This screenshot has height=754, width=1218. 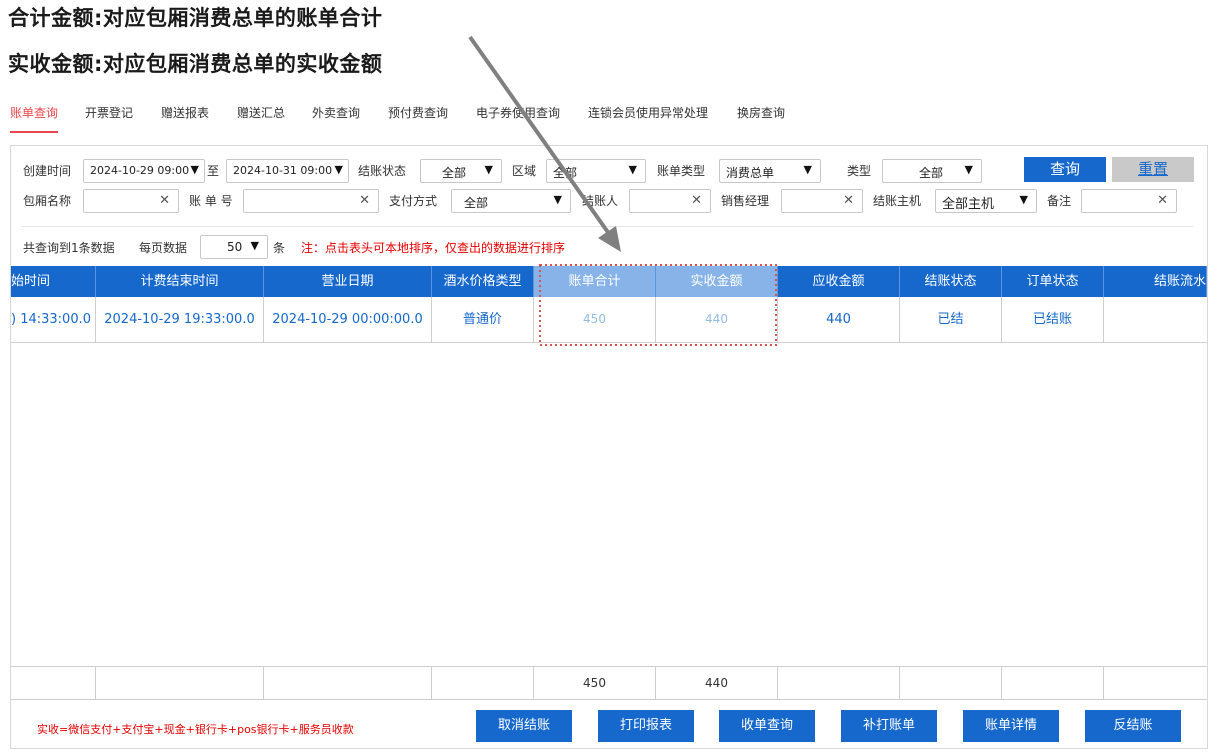 I want to click on cell-start-time: ) 14:33:00.0, so click(x=53, y=319).